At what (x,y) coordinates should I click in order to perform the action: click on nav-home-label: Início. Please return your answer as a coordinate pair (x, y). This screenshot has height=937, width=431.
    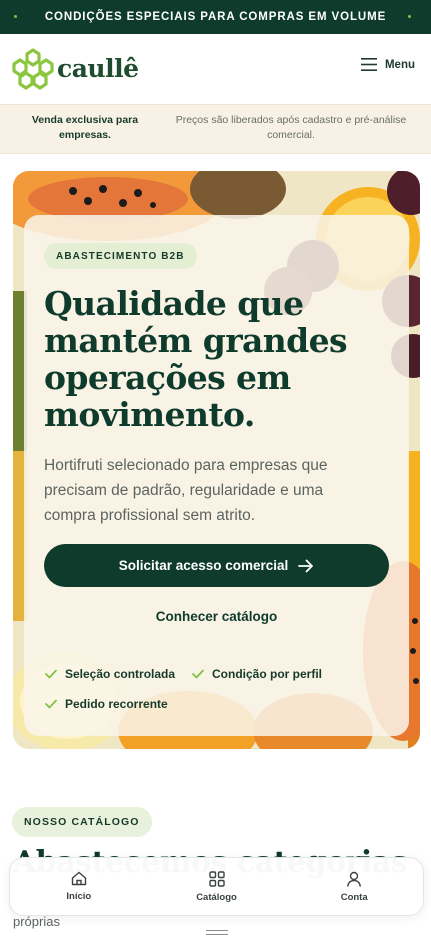
    Looking at the image, I should click on (79, 896).